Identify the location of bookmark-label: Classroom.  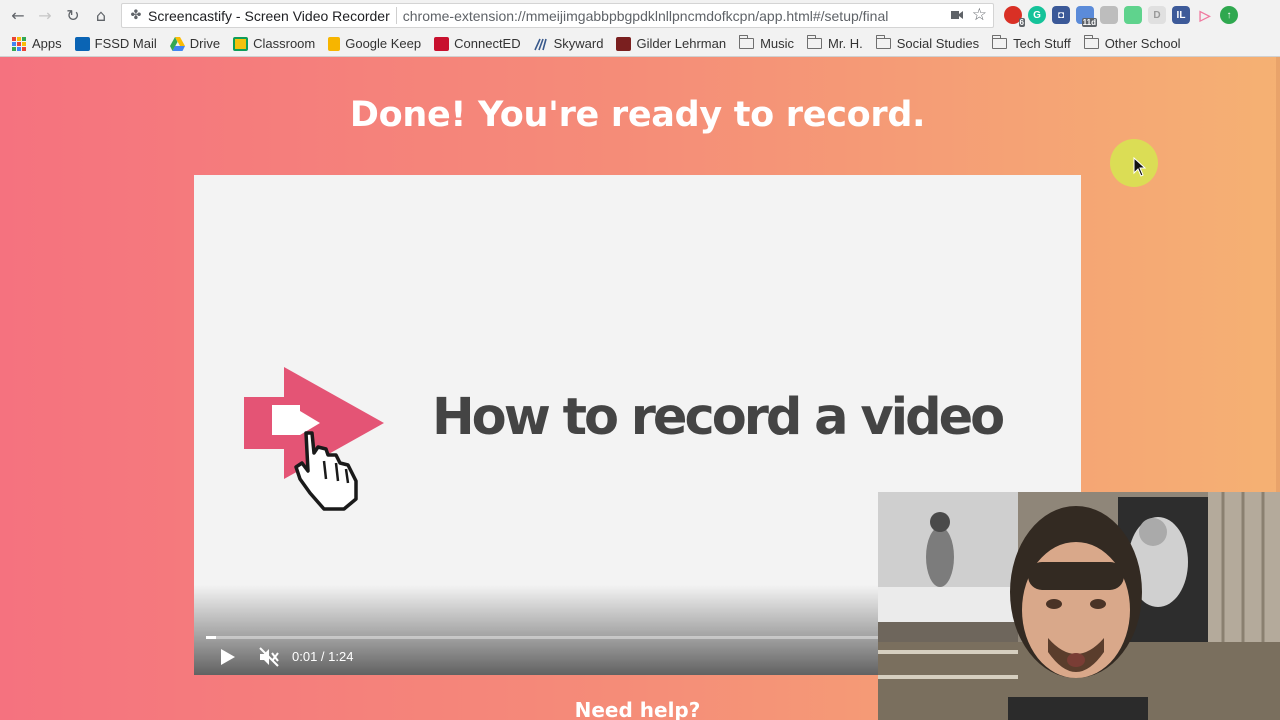
(284, 43).